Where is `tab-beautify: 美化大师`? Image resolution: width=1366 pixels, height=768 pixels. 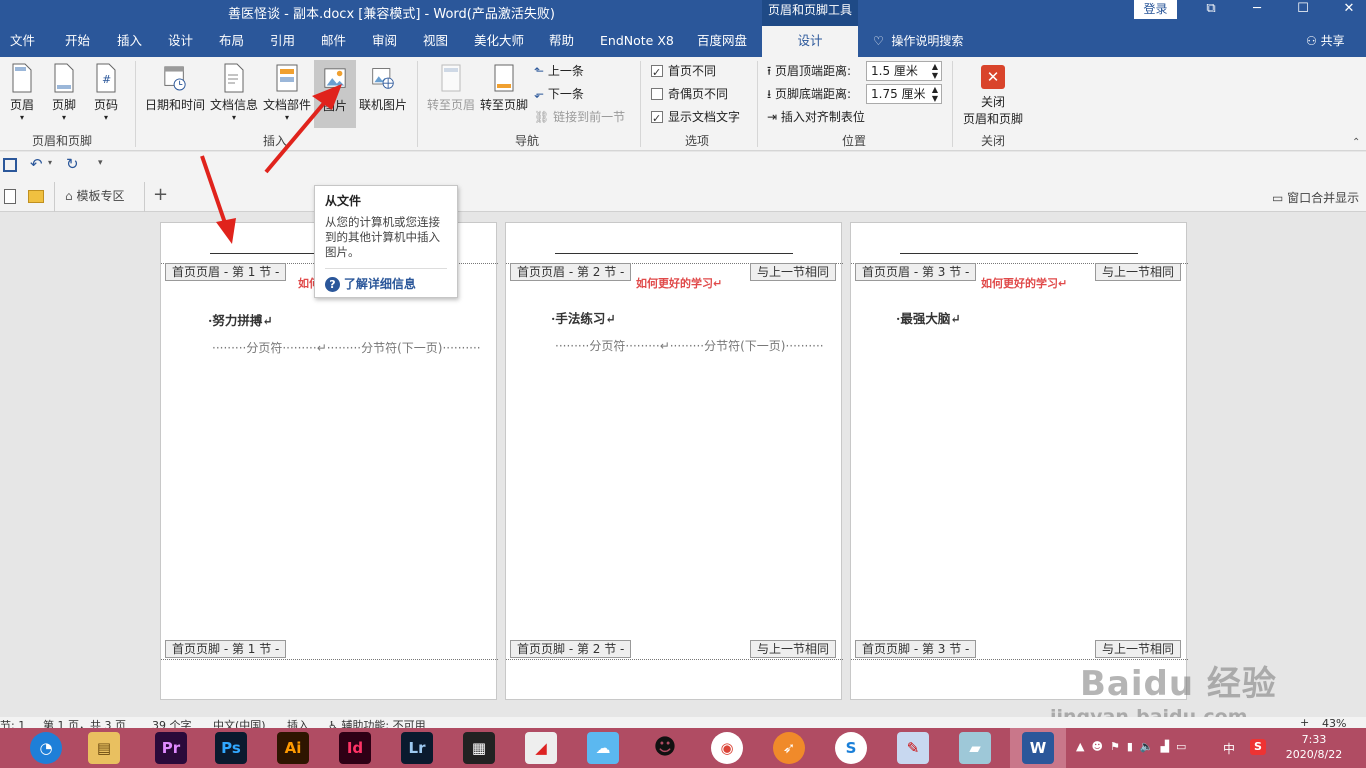
tab-beautify: 美化大师 is located at coordinates (499, 41).